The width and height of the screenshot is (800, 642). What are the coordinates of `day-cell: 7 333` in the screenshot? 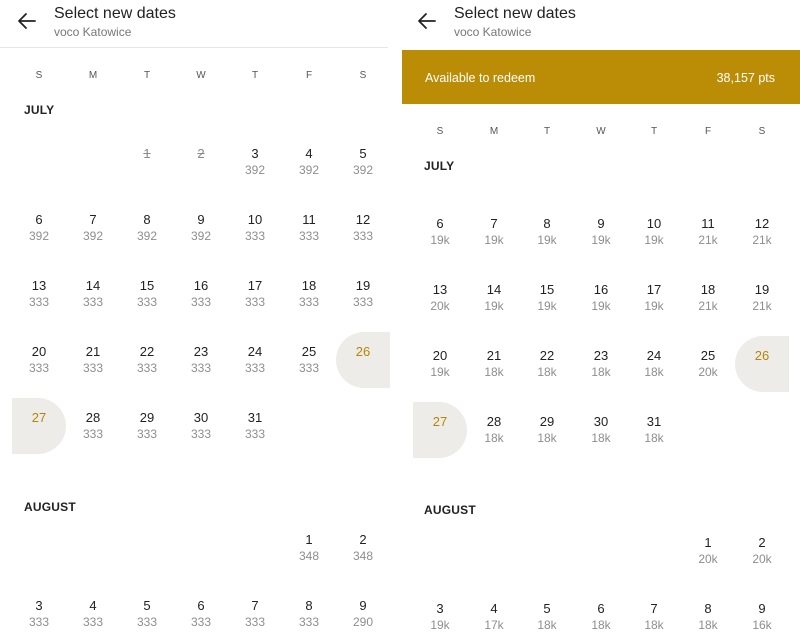 It's located at (255, 620).